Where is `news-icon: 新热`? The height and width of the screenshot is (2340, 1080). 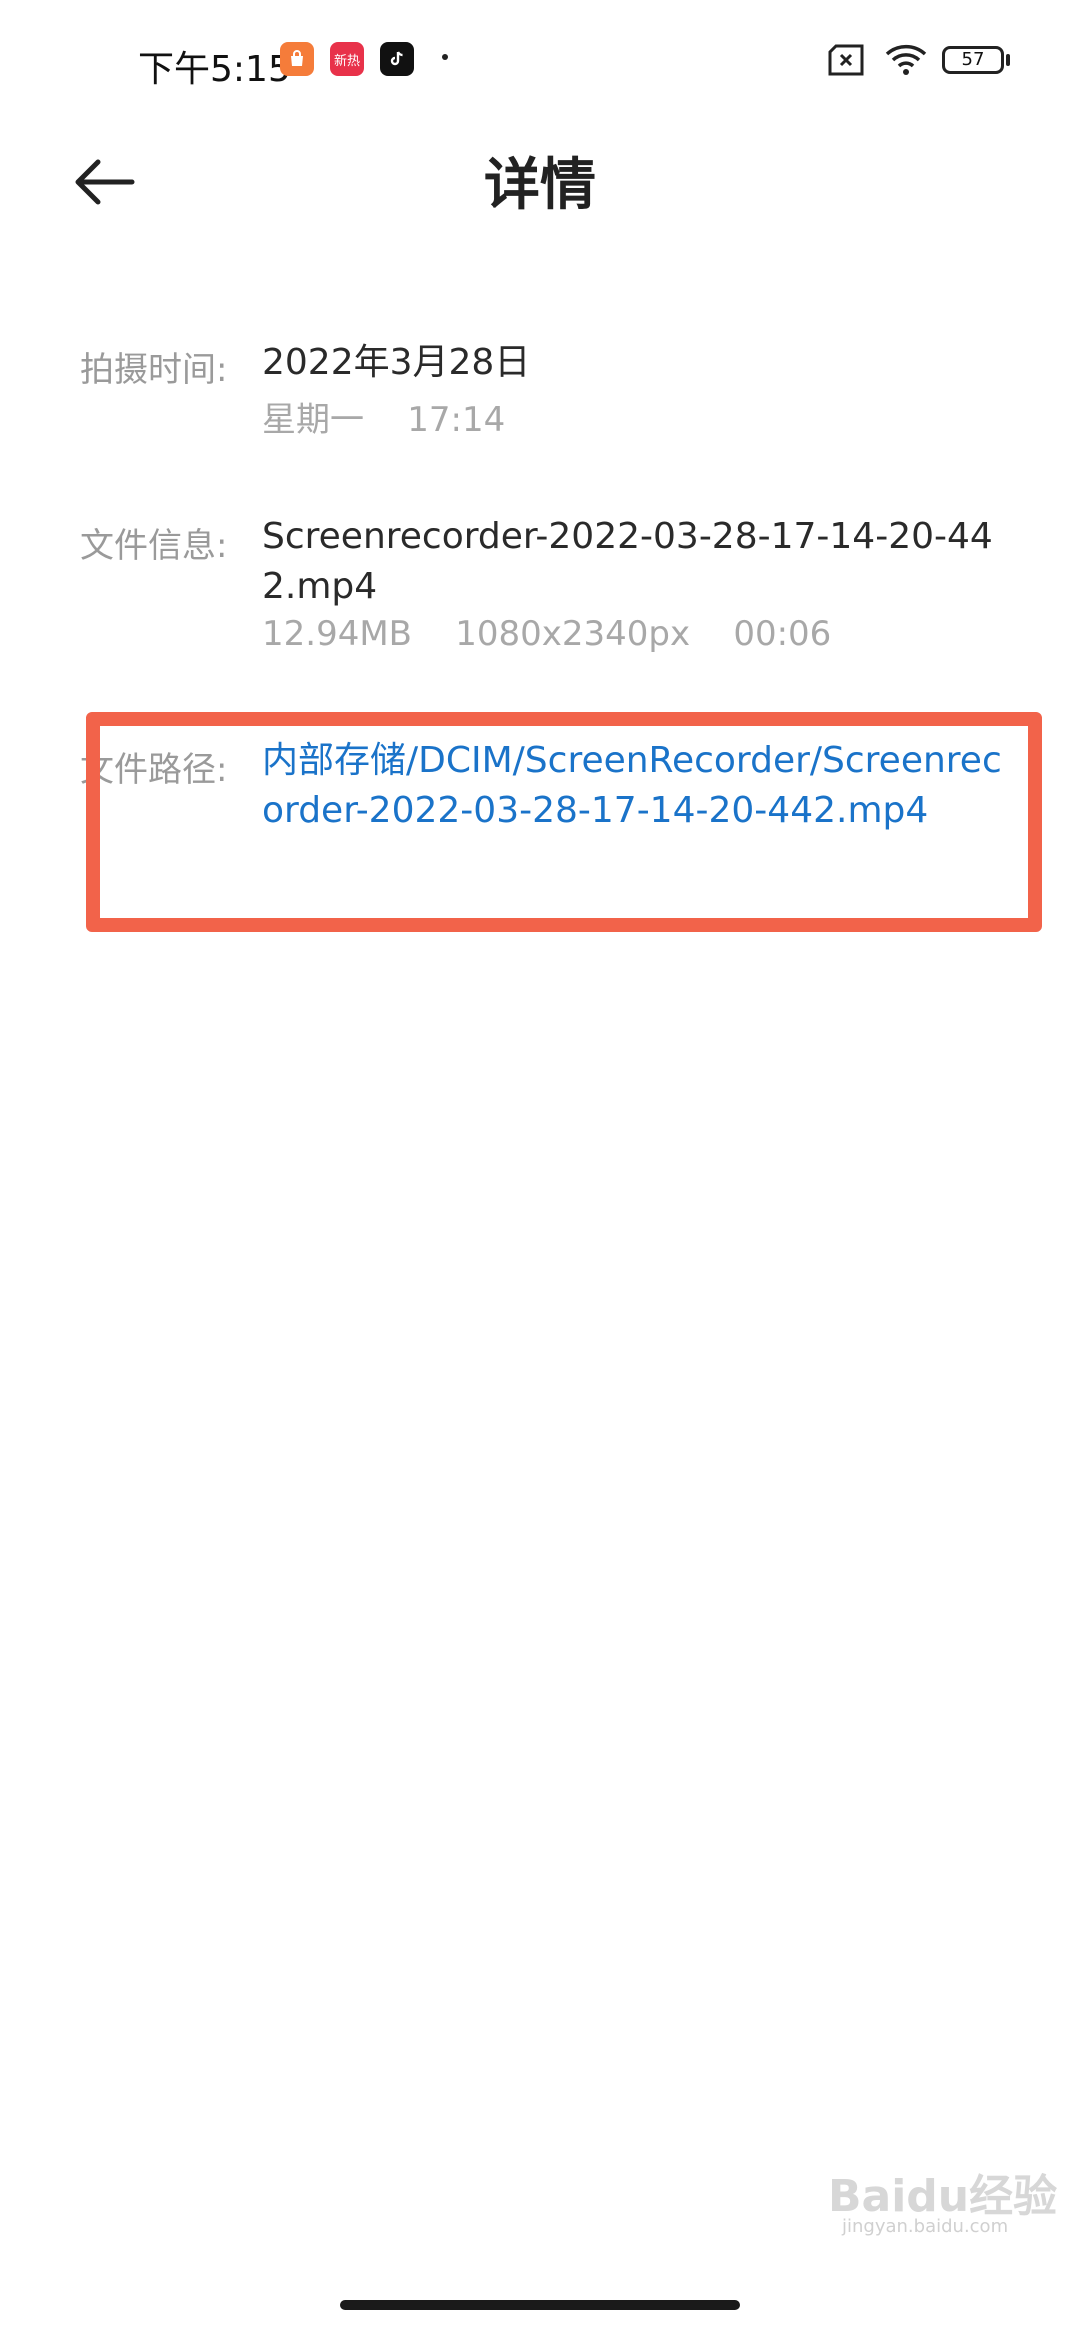
news-icon: 新热 is located at coordinates (347, 59).